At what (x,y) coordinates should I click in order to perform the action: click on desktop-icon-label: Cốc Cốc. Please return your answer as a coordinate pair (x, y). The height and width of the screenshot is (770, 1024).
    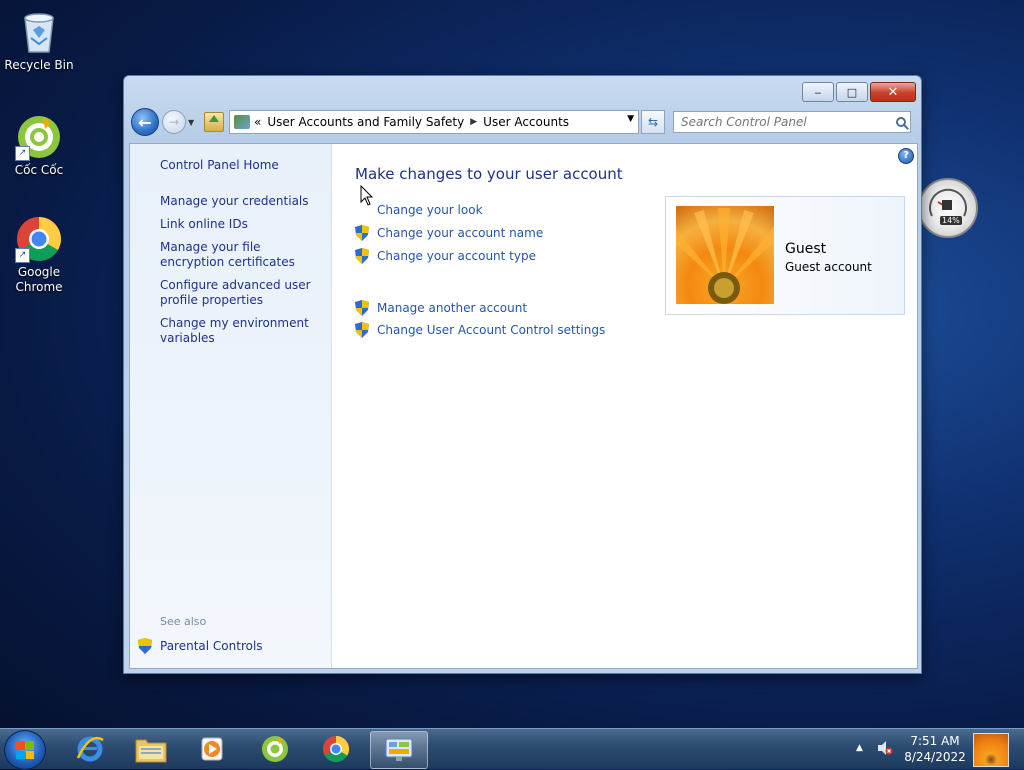
    Looking at the image, I should click on (39, 170).